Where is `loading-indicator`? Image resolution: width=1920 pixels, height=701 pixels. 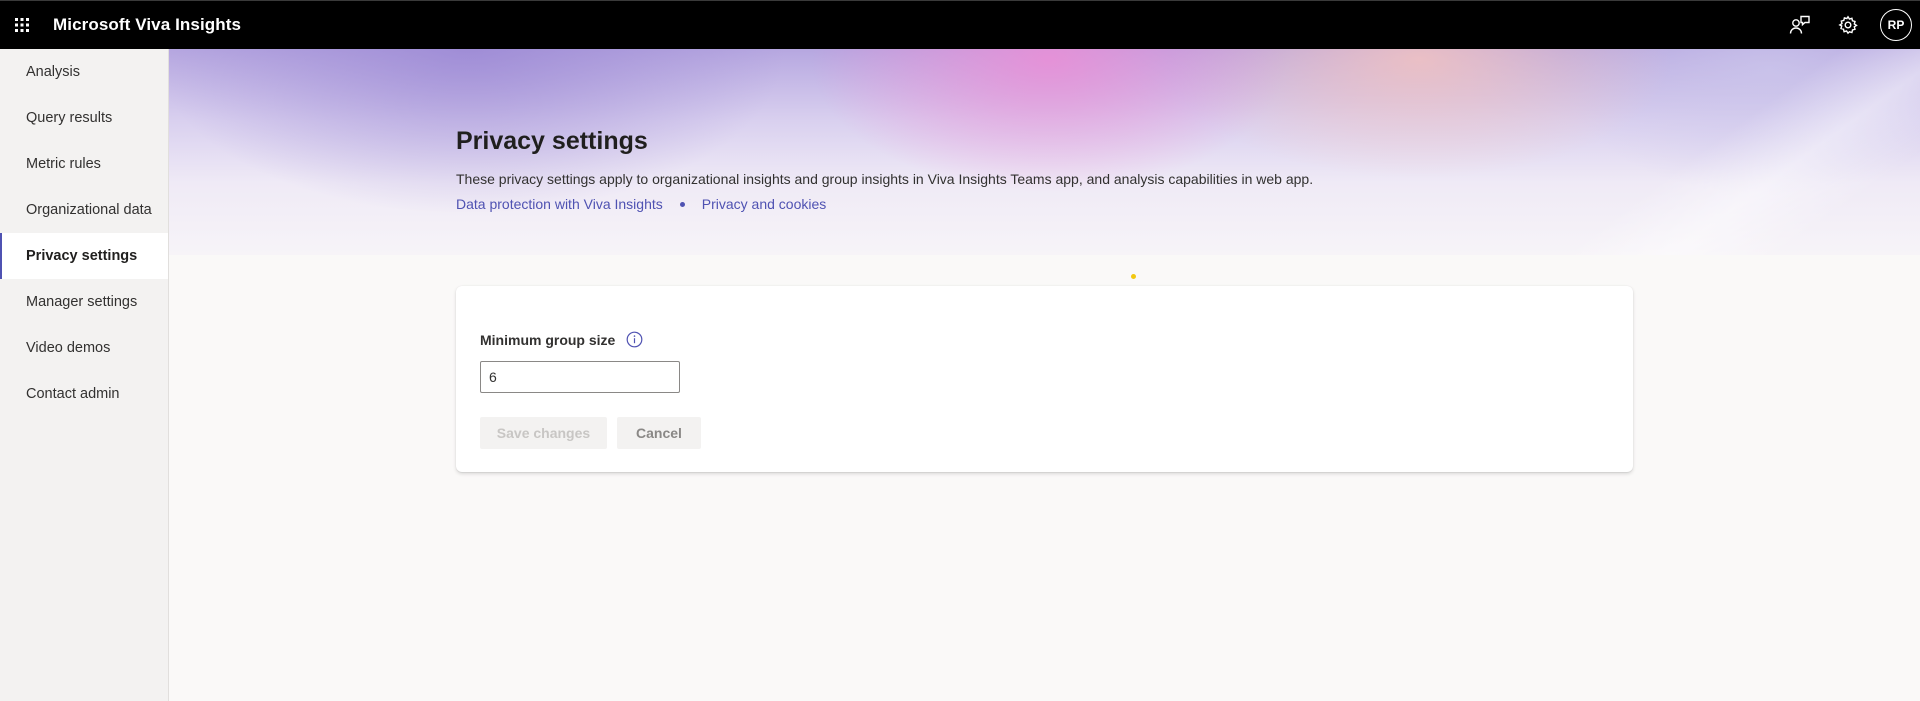 loading-indicator is located at coordinates (1133, 276).